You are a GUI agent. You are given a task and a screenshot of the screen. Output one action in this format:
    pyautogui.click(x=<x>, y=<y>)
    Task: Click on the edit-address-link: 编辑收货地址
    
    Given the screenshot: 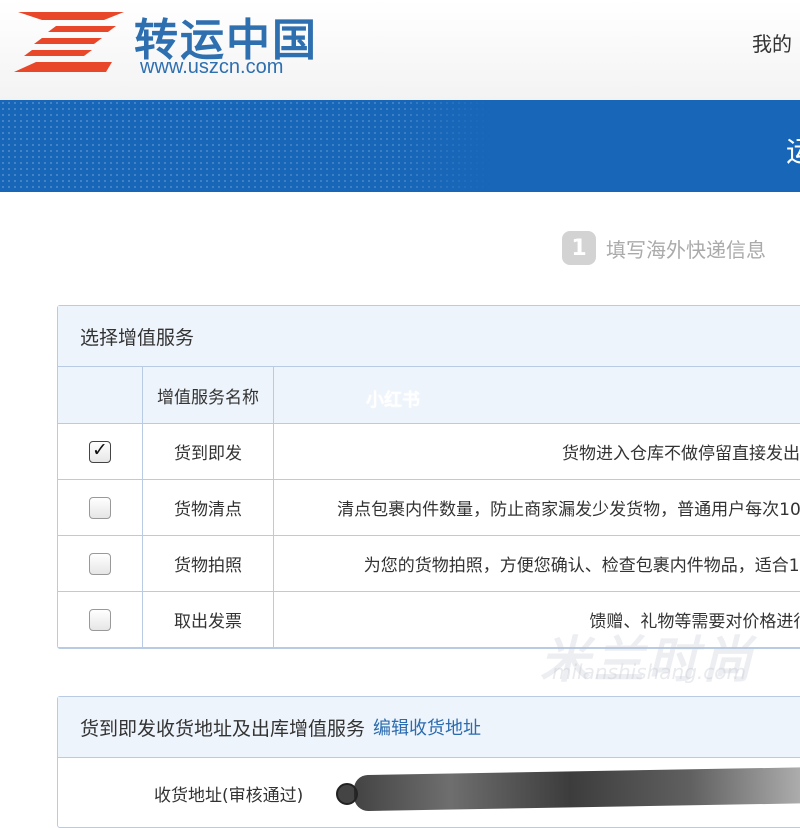 What is the action you would take?
    pyautogui.click(x=427, y=727)
    